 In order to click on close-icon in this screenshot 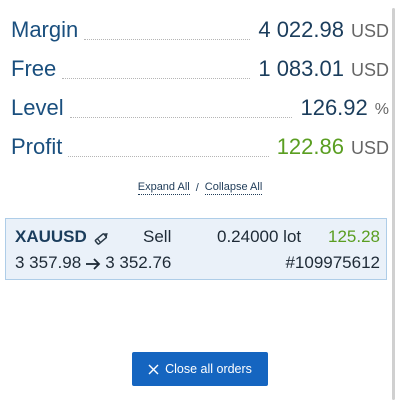, I will do `click(153, 369)`.